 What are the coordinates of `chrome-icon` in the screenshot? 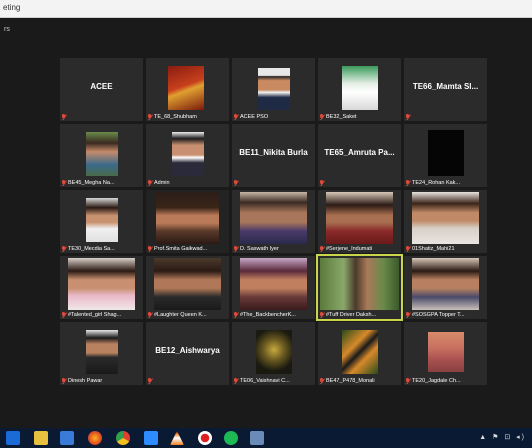 It's located at (123, 438).